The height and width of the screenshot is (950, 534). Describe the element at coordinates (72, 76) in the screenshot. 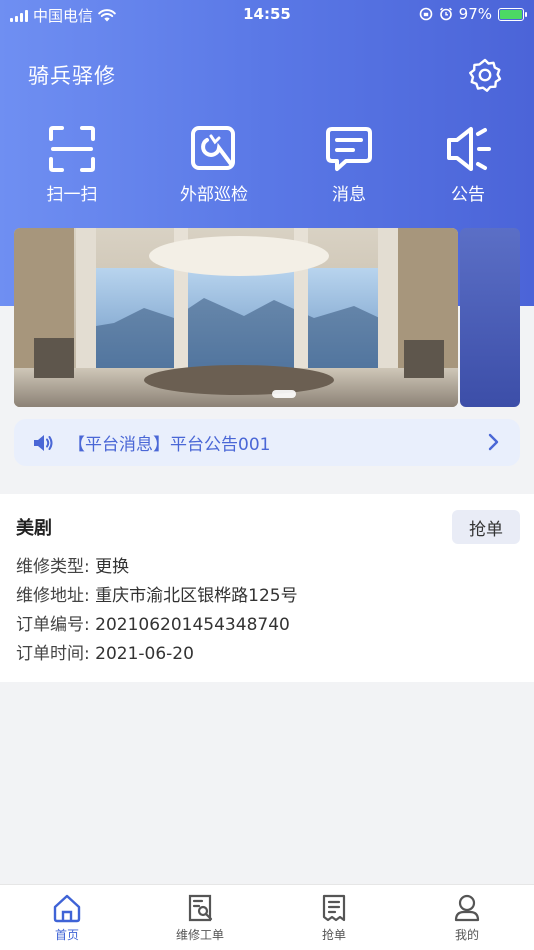

I see `app-title: 骑兵驿修` at that location.